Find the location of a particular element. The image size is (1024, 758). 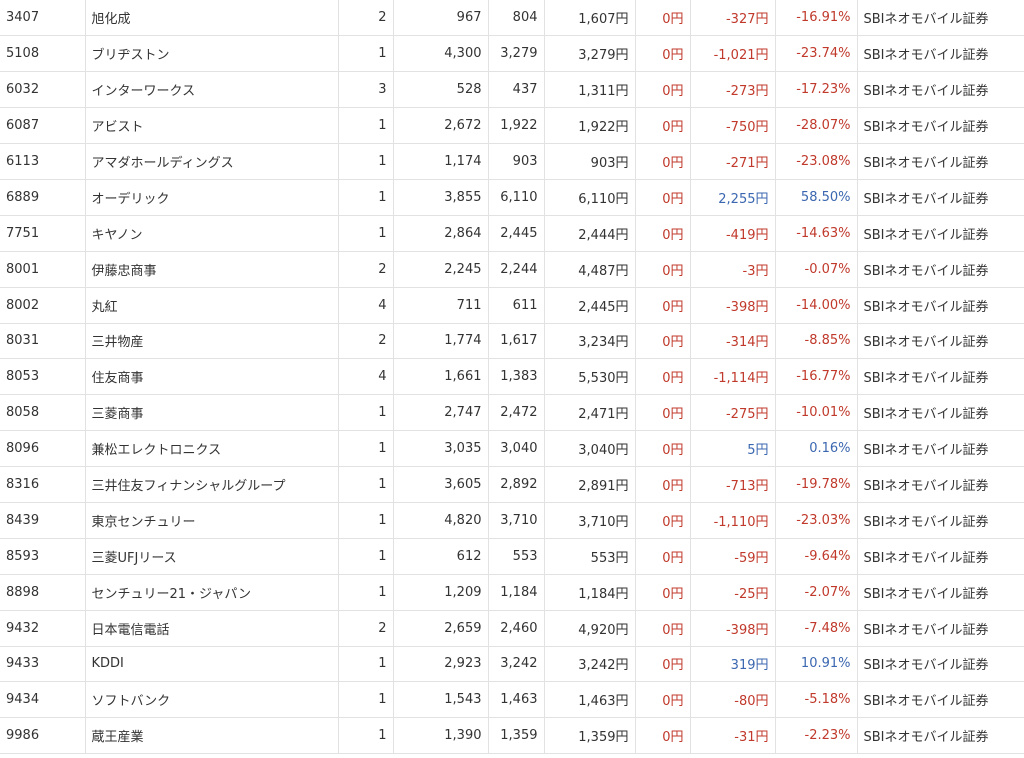

current-price-cell: 2,445 is located at coordinates (516, 233).